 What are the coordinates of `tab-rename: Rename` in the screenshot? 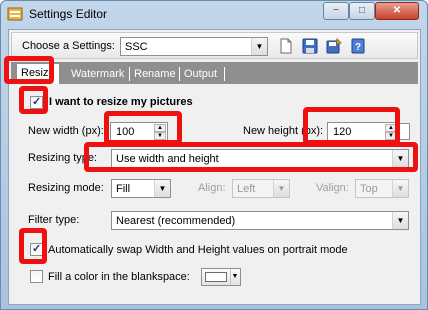 It's located at (155, 74).